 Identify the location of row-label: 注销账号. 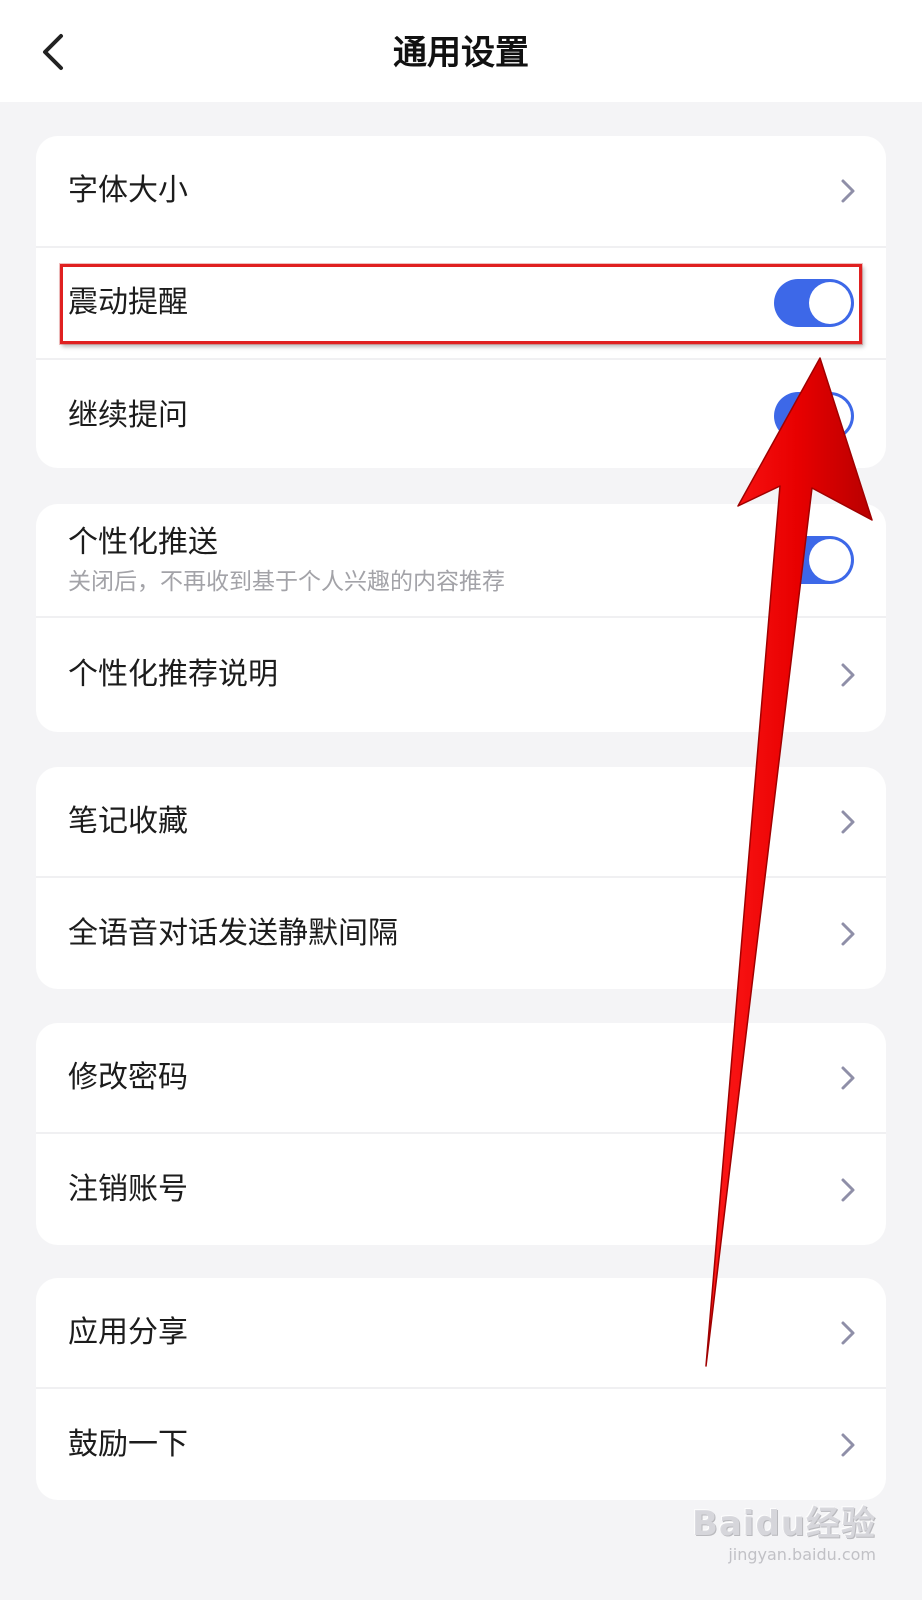
(128, 1189).